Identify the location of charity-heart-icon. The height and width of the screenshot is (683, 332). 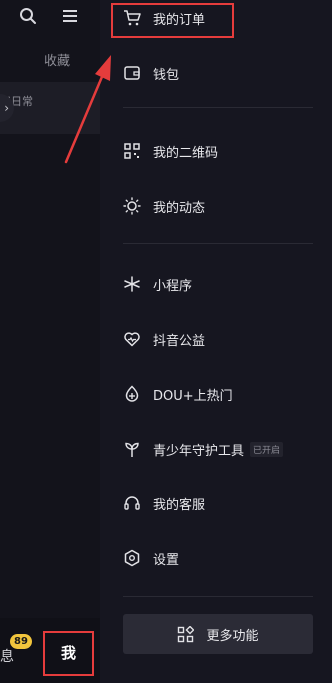
(132, 339).